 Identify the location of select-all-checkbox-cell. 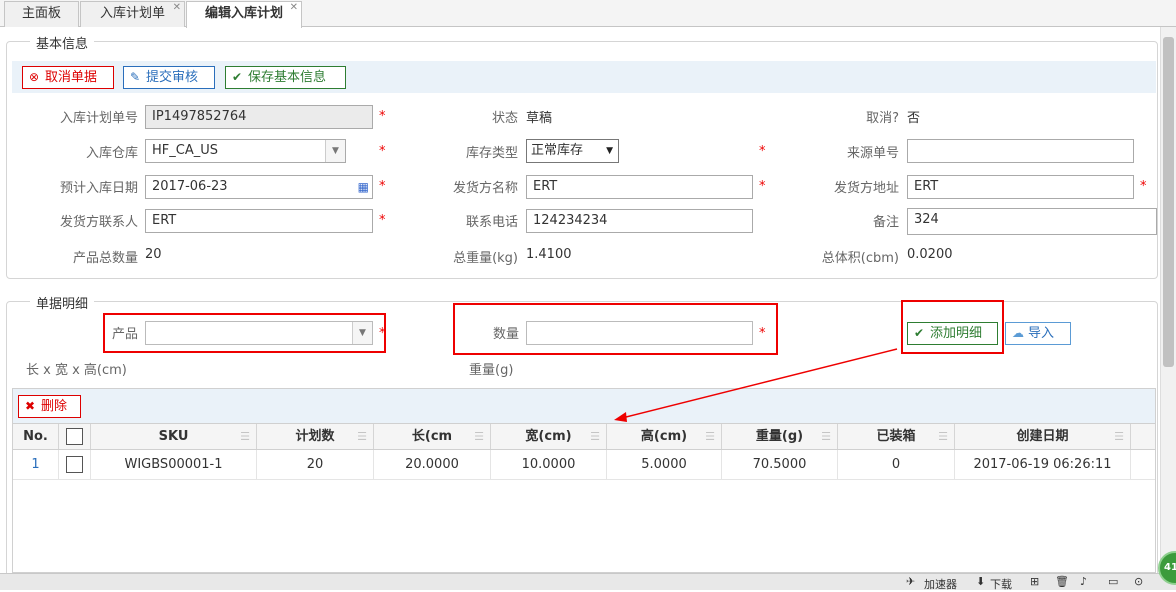
(75, 436).